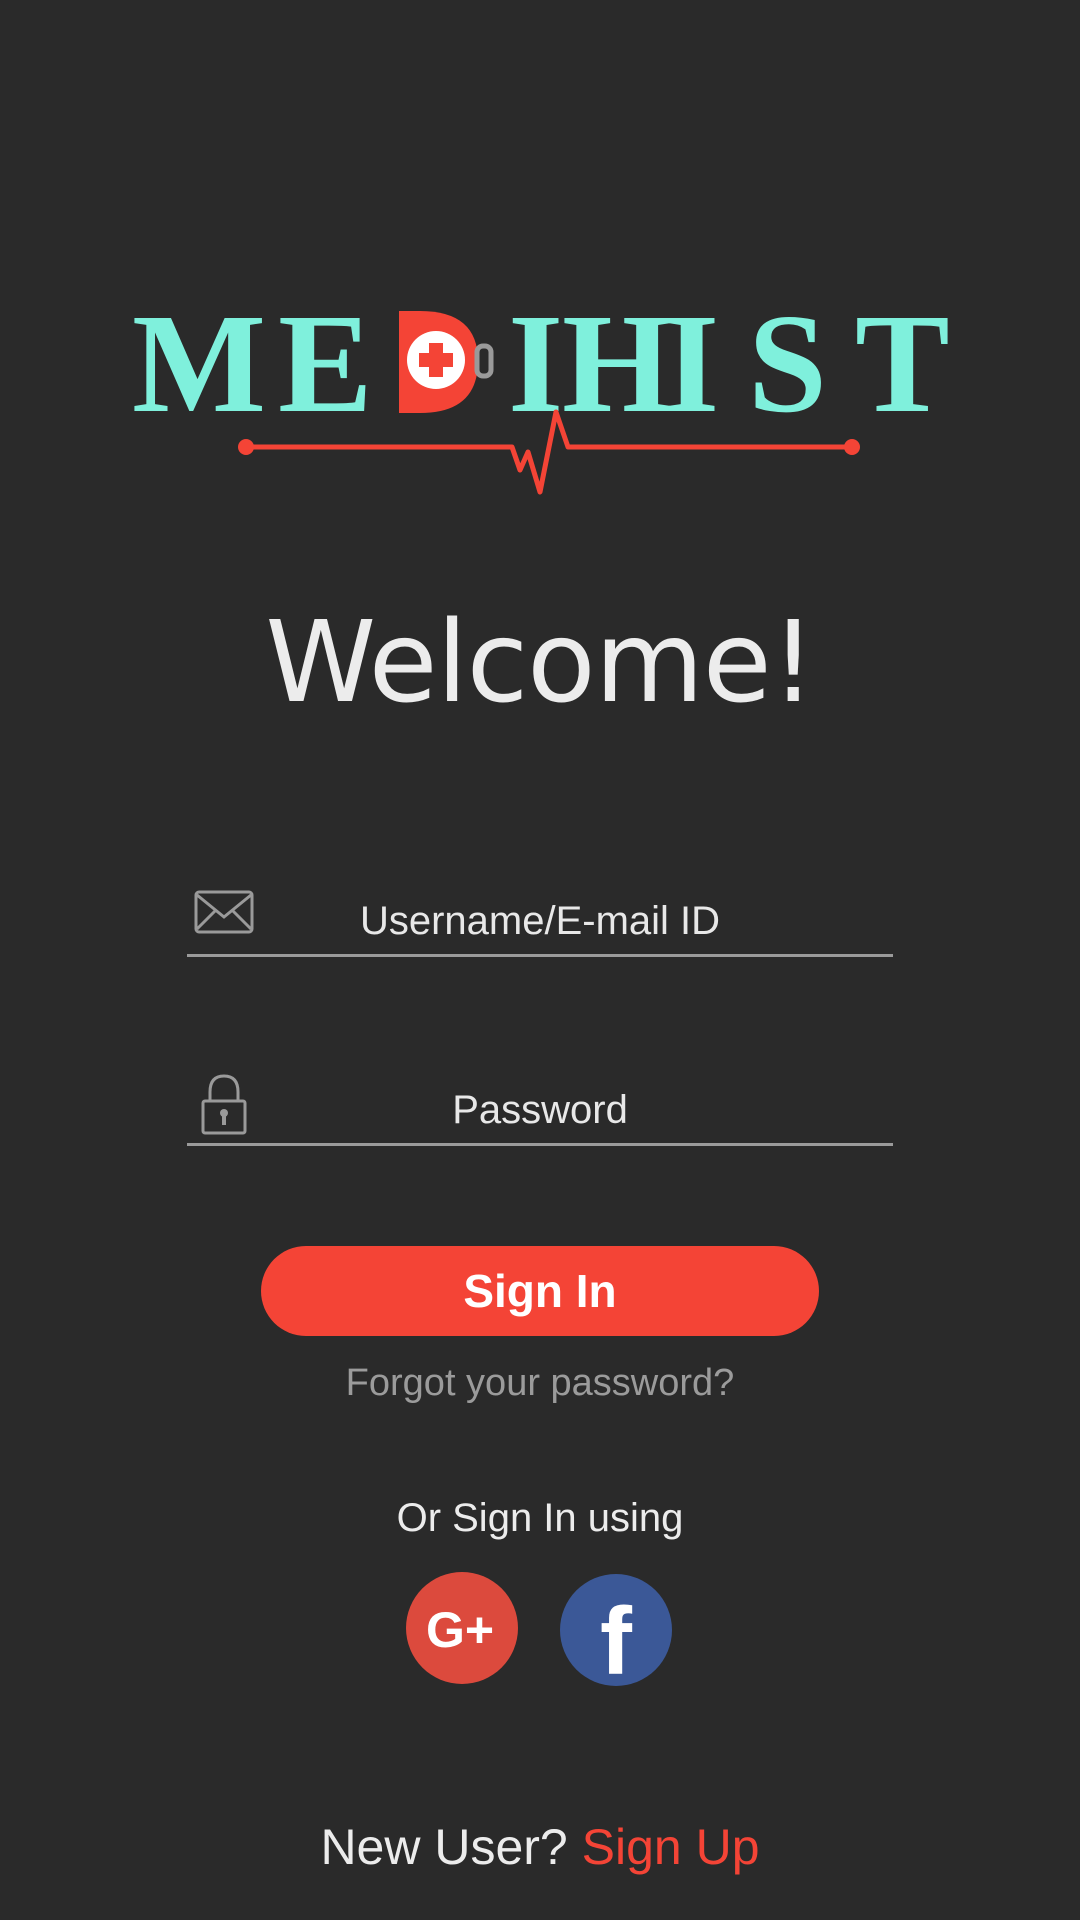 The height and width of the screenshot is (1920, 1080). Describe the element at coordinates (199, 363) in the screenshot. I see `svg-text: M` at that location.